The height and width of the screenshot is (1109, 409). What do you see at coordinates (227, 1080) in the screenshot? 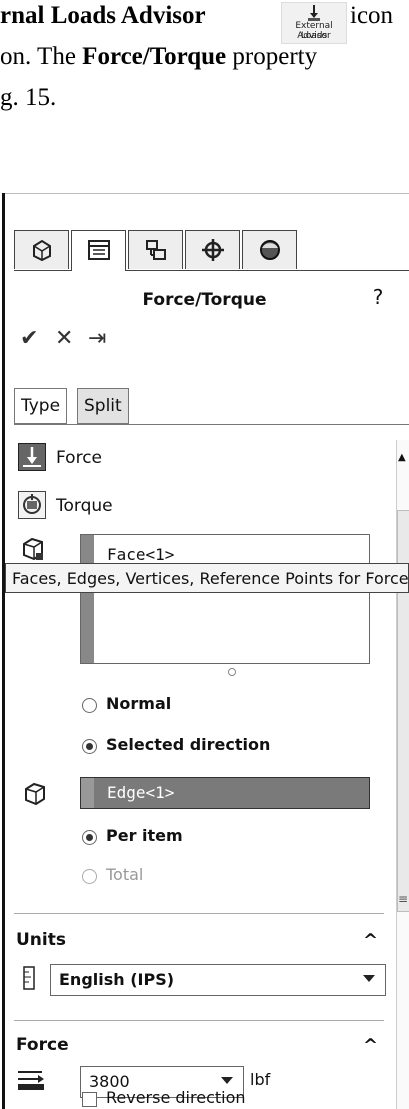
I see `force-dropdown-arrow-icon` at bounding box center [227, 1080].